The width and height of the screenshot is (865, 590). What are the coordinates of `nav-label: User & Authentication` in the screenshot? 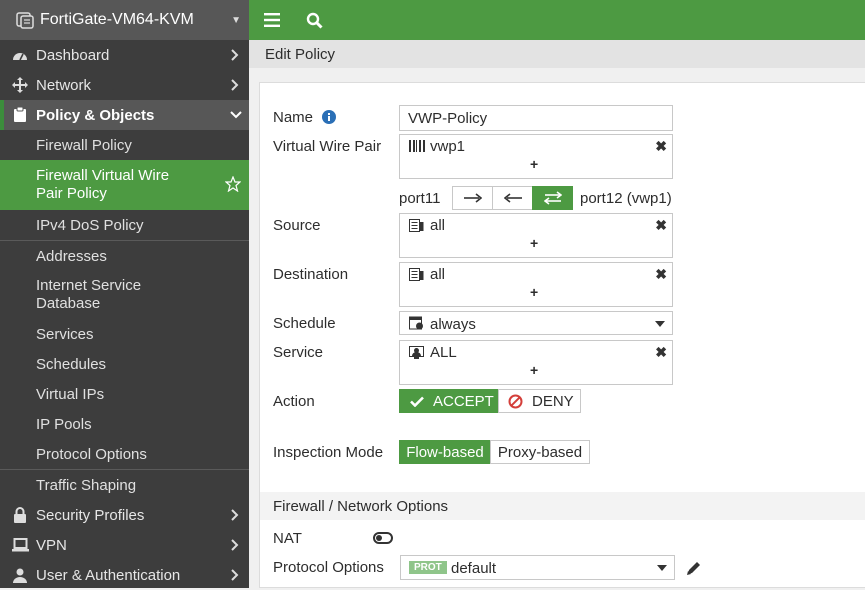 It's located at (108, 575).